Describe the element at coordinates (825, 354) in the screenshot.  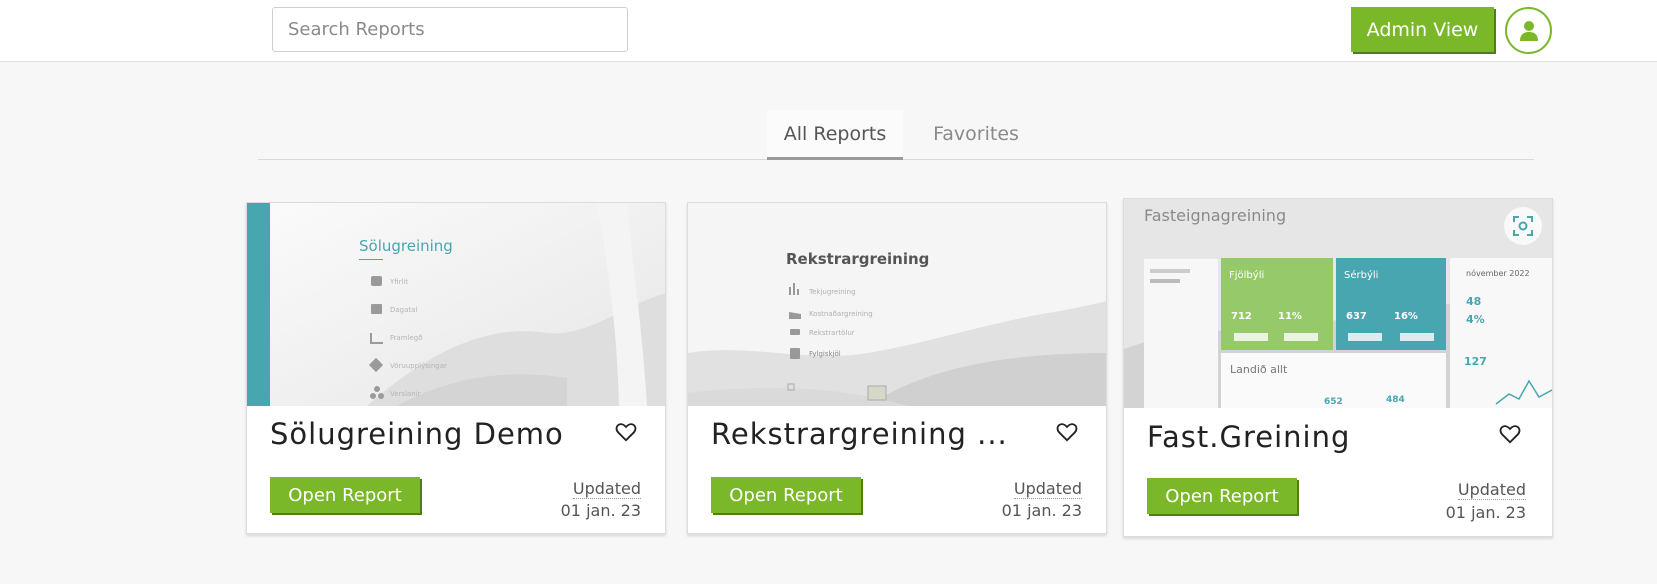
I see `thumb-menu-item: Fylgiskjöl` at that location.